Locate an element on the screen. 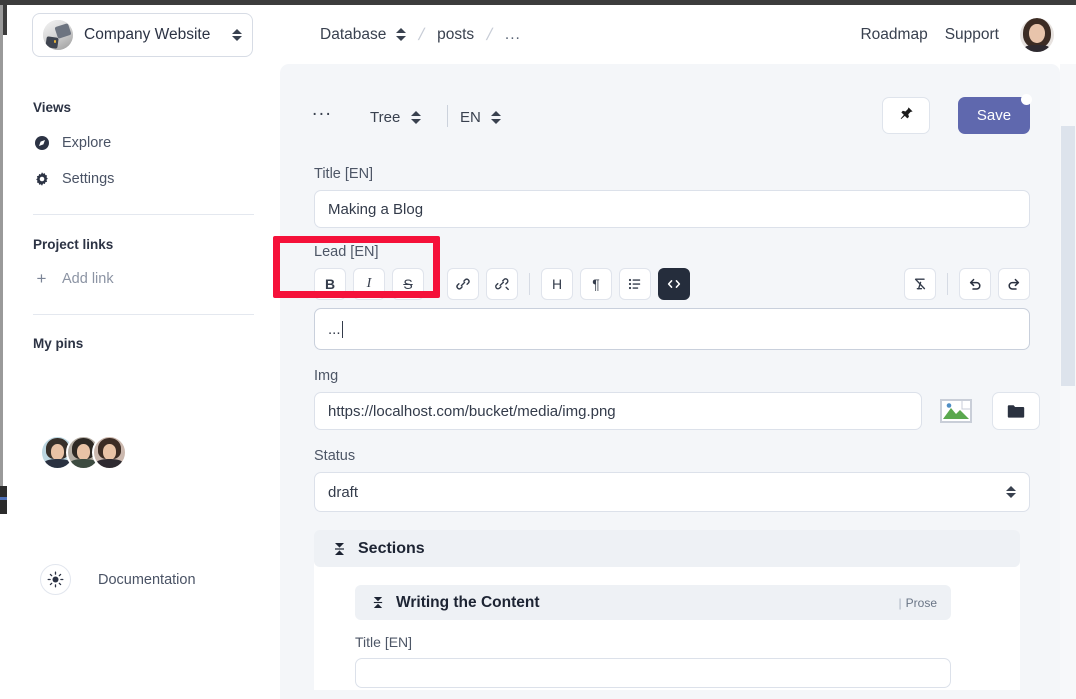  header-right-group: Roadmap Support is located at coordinates (957, 34).